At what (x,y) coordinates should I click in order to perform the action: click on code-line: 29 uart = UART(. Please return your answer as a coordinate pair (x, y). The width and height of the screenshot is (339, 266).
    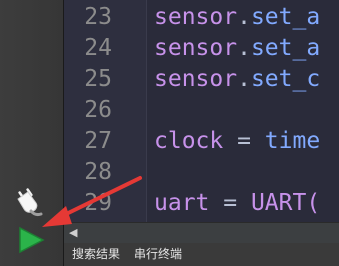
    Looking at the image, I should click on (201, 203).